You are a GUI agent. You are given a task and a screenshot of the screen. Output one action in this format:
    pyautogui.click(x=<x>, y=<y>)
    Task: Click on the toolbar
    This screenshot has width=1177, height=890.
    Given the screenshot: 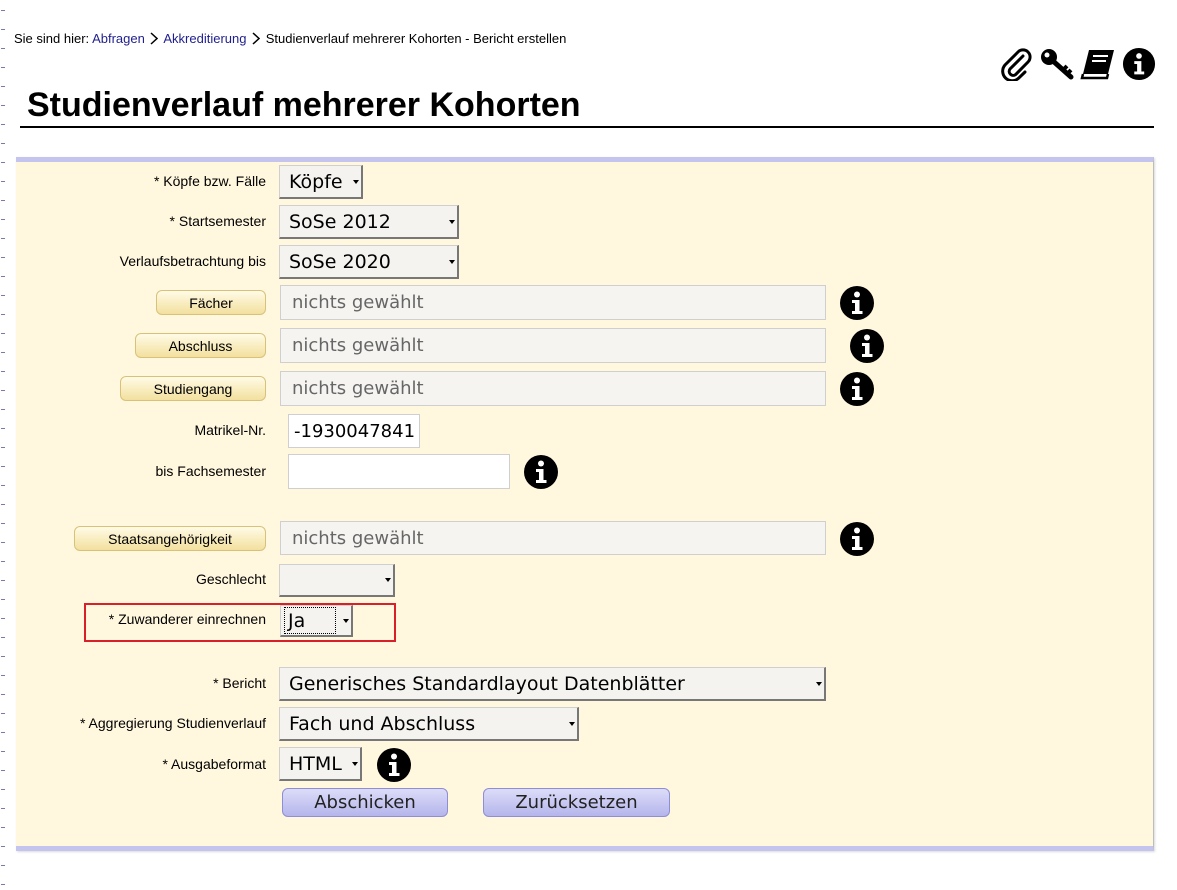 What is the action you would take?
    pyautogui.click(x=1077, y=64)
    